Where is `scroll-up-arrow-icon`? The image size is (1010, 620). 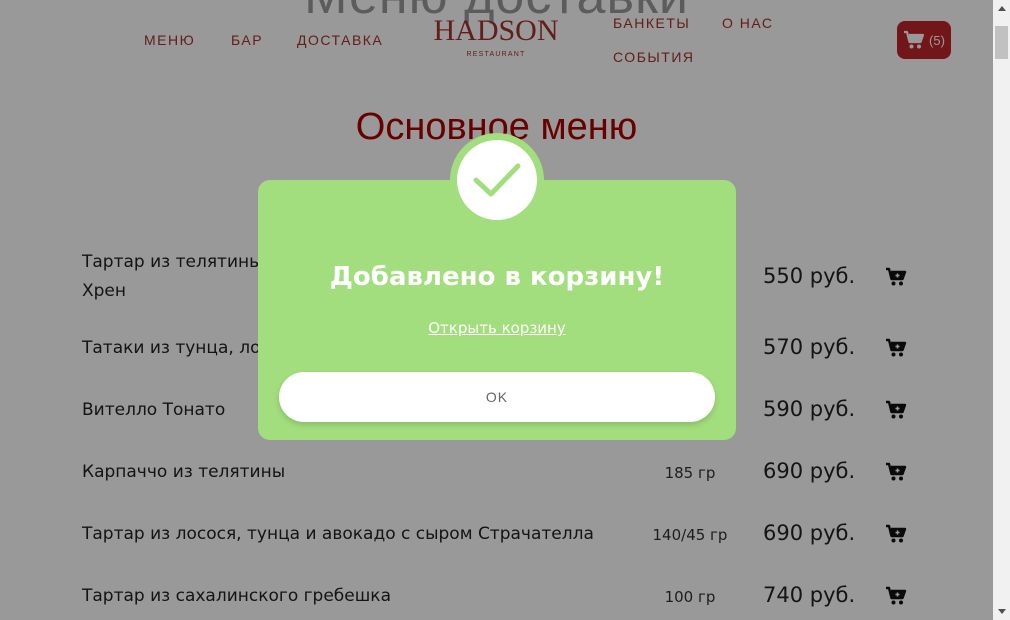 scroll-up-arrow-icon is located at coordinates (1001, 8).